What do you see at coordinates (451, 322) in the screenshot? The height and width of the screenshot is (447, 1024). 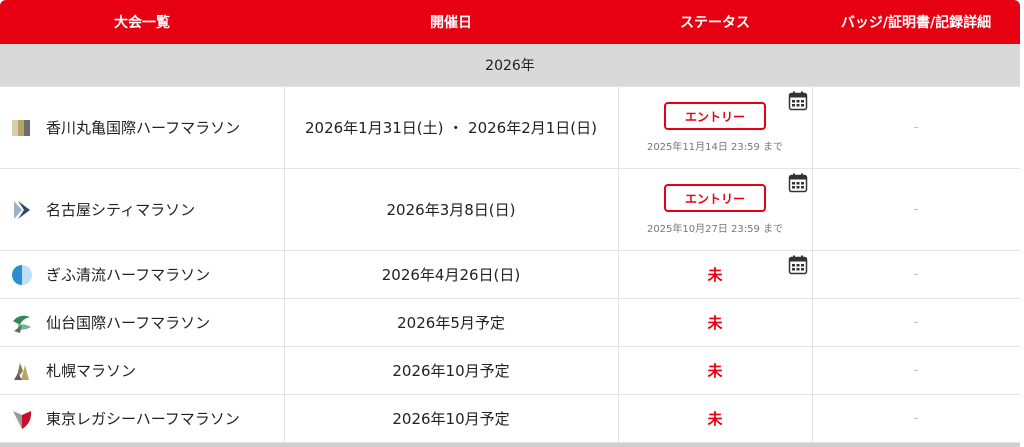 I see `event-date: 2026年5月予定` at bounding box center [451, 322].